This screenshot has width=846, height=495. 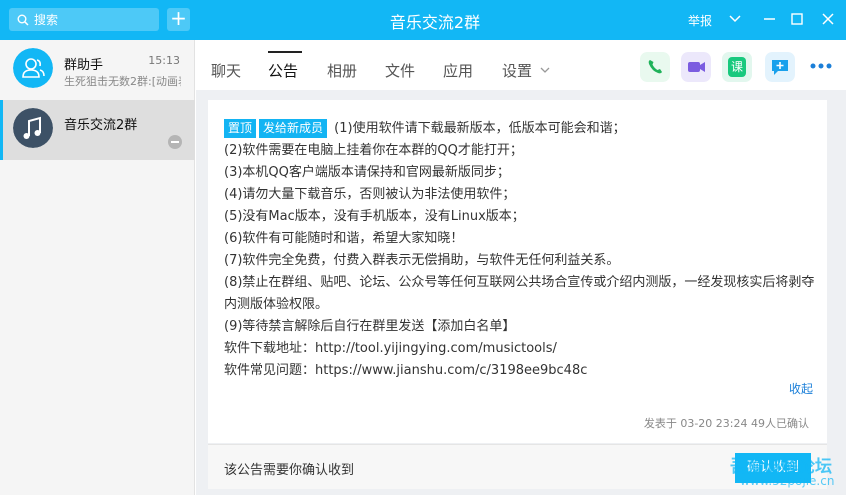 I want to click on tab-chat: 聊天, so click(x=226, y=70).